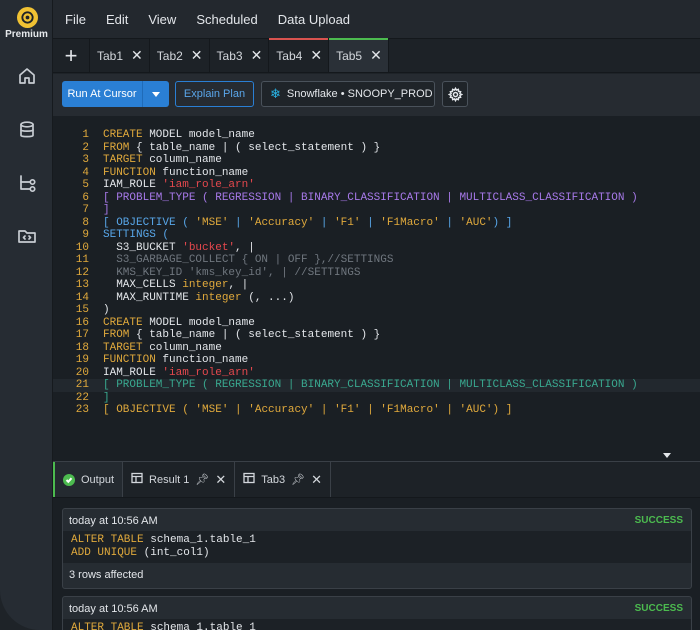 The width and height of the screenshot is (700, 630). I want to click on run-options-dropdown, so click(156, 94).